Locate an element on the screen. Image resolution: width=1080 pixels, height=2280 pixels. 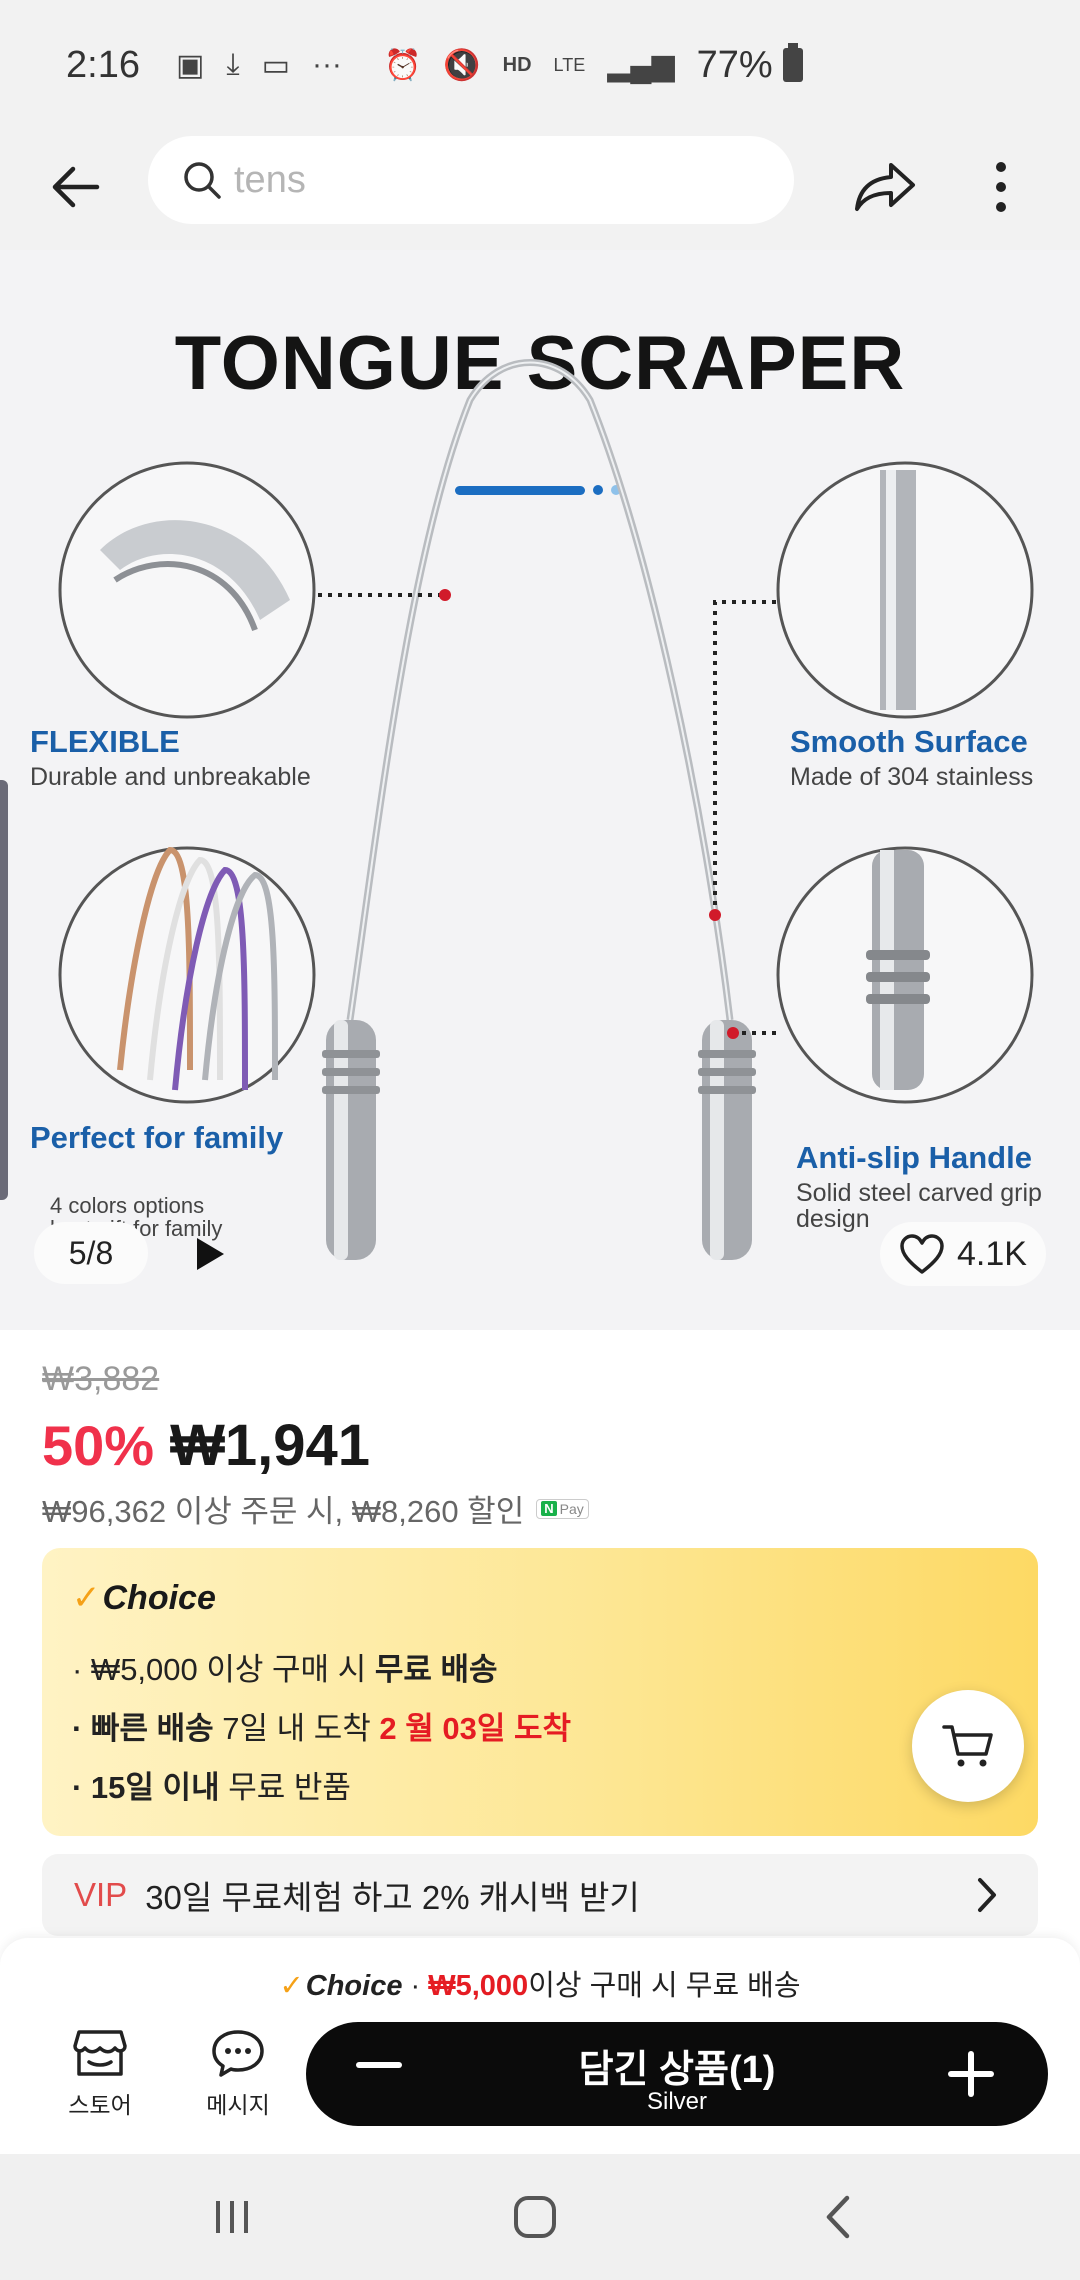
npay-badge: N Pay is located at coordinates (562, 1508).